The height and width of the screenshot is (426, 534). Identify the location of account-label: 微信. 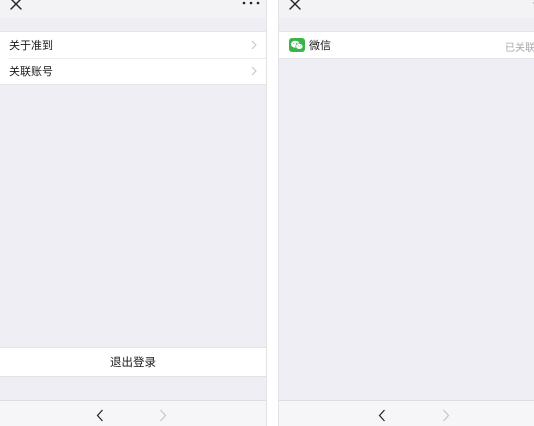
(320, 45).